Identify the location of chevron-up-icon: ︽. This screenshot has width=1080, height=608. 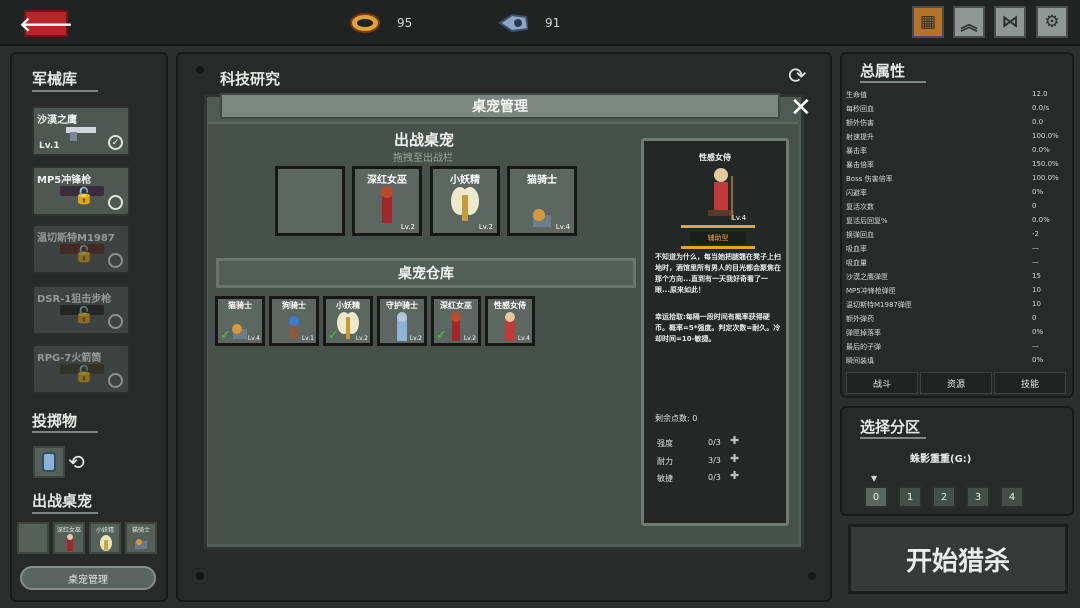
(969, 22).